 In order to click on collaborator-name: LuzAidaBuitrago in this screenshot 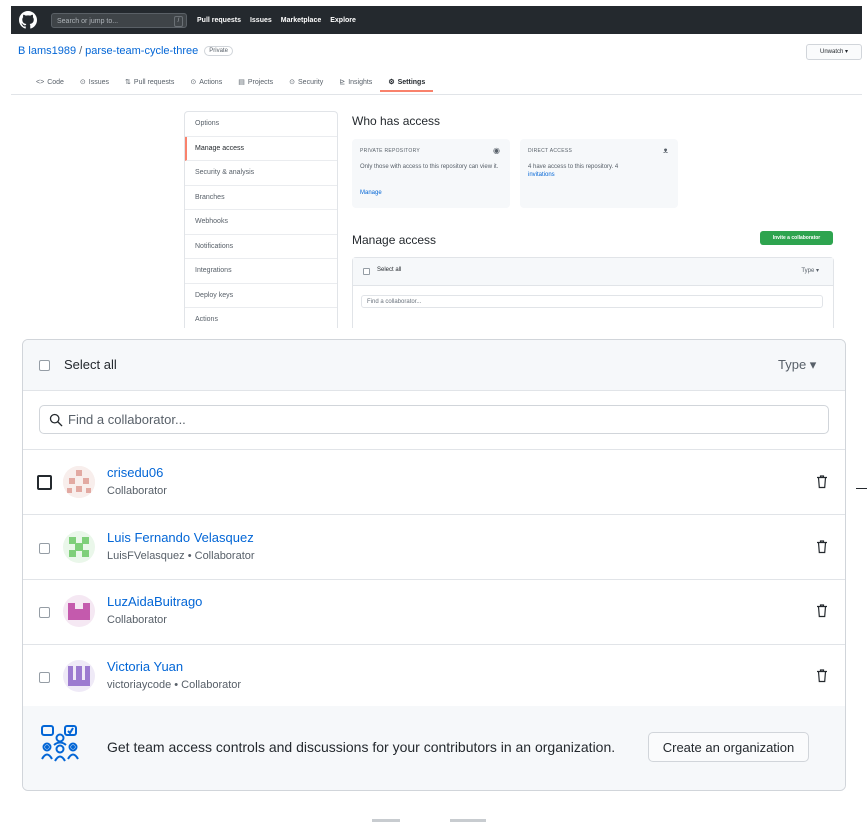, I will do `click(154, 601)`.